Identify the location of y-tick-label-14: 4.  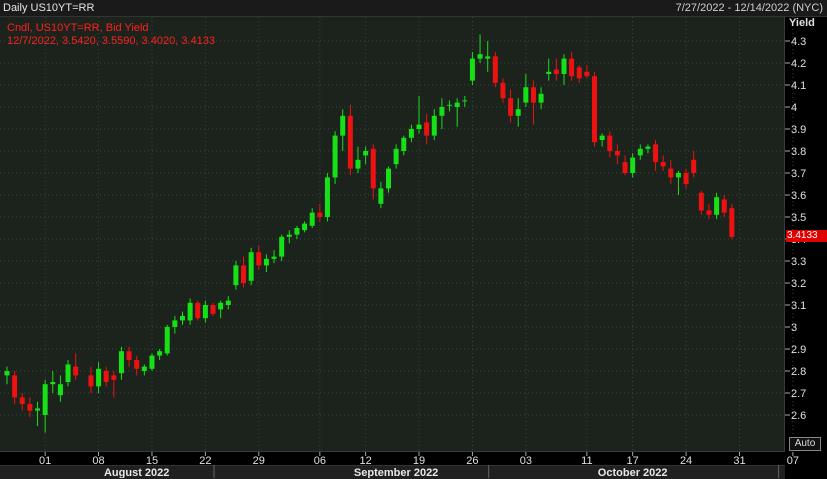
(794, 108).